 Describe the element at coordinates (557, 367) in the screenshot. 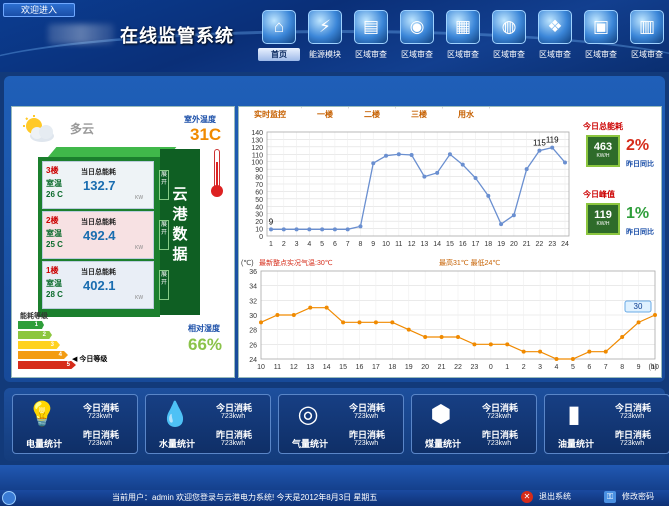

I see `x-tick-label: 4` at that location.